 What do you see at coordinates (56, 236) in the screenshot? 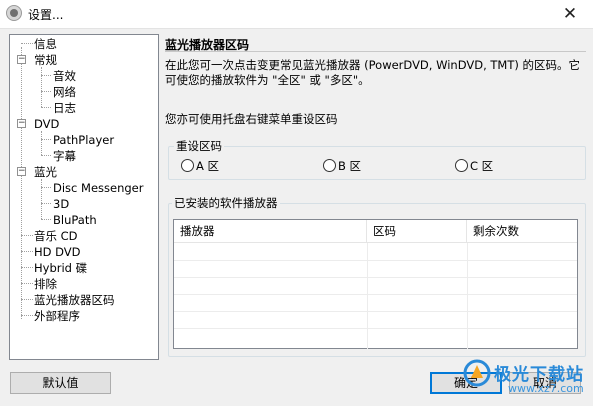
I see `tree-item-music-cd: 音乐 CD` at bounding box center [56, 236].